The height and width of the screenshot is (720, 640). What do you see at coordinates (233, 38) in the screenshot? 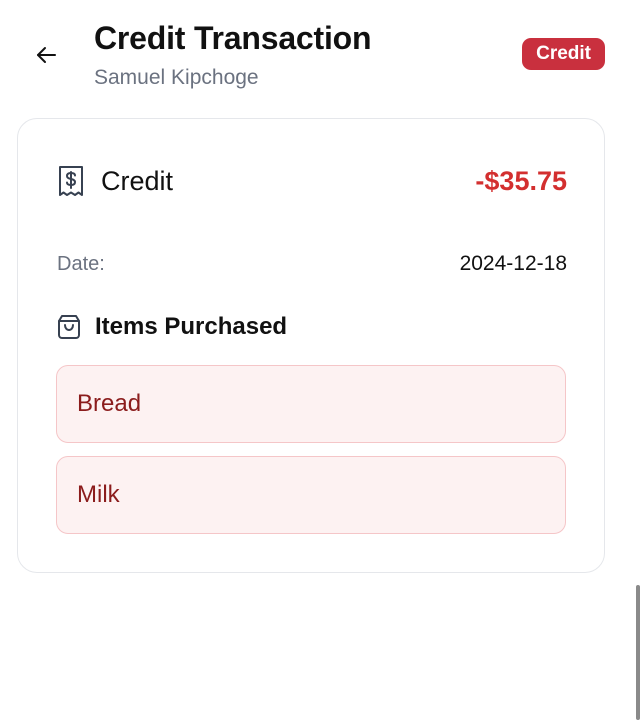
I see `page-title: Credit Transaction` at bounding box center [233, 38].